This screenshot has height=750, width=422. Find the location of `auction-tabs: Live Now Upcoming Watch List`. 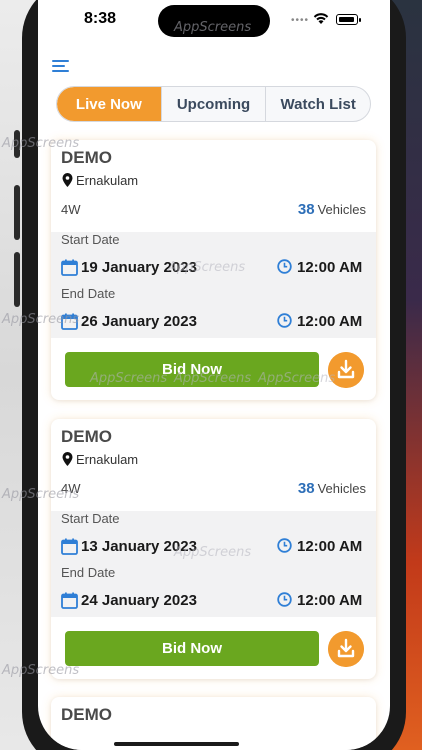

auction-tabs: Live Now Upcoming Watch List is located at coordinates (213, 104).